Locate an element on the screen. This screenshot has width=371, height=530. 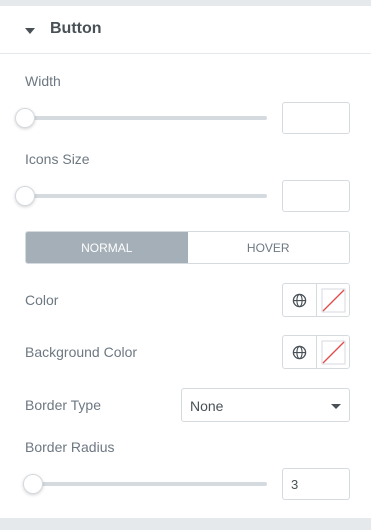
caret-down-icon is located at coordinates (30, 31).